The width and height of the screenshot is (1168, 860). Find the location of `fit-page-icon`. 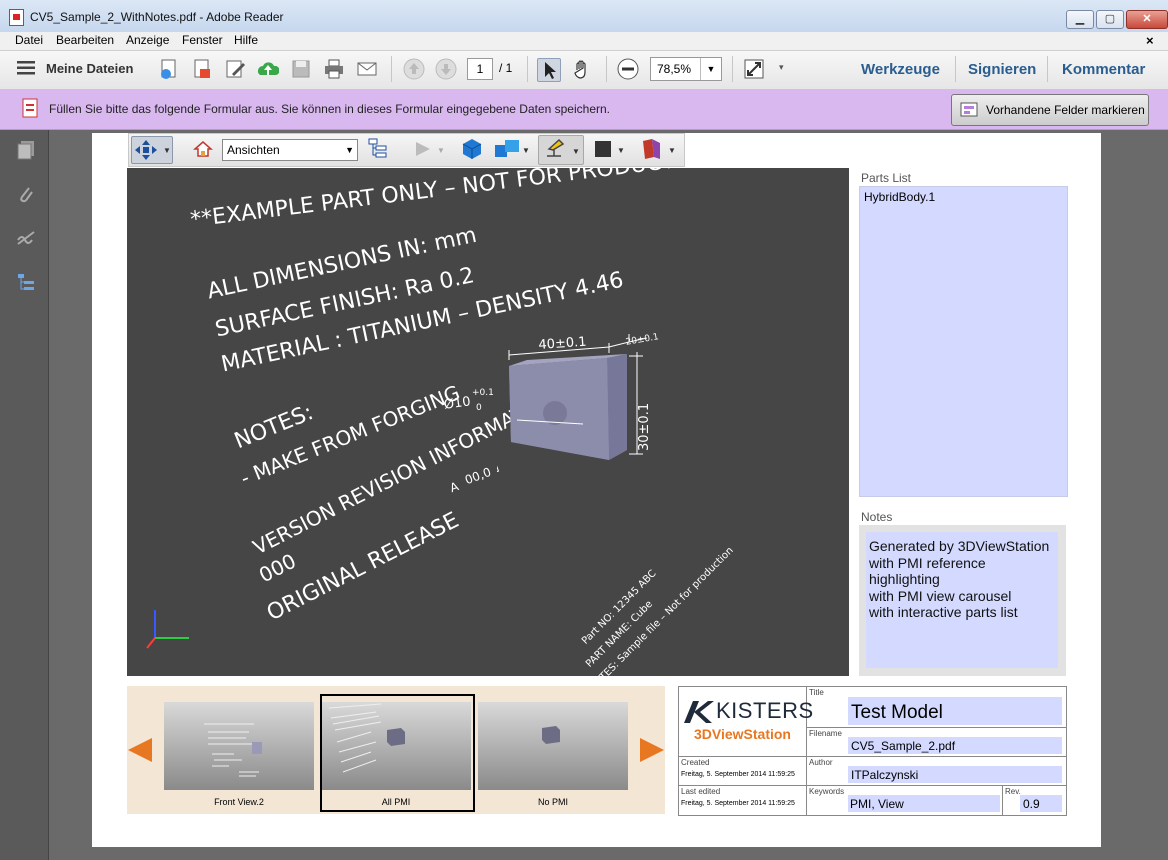

fit-page-icon is located at coordinates (754, 69).